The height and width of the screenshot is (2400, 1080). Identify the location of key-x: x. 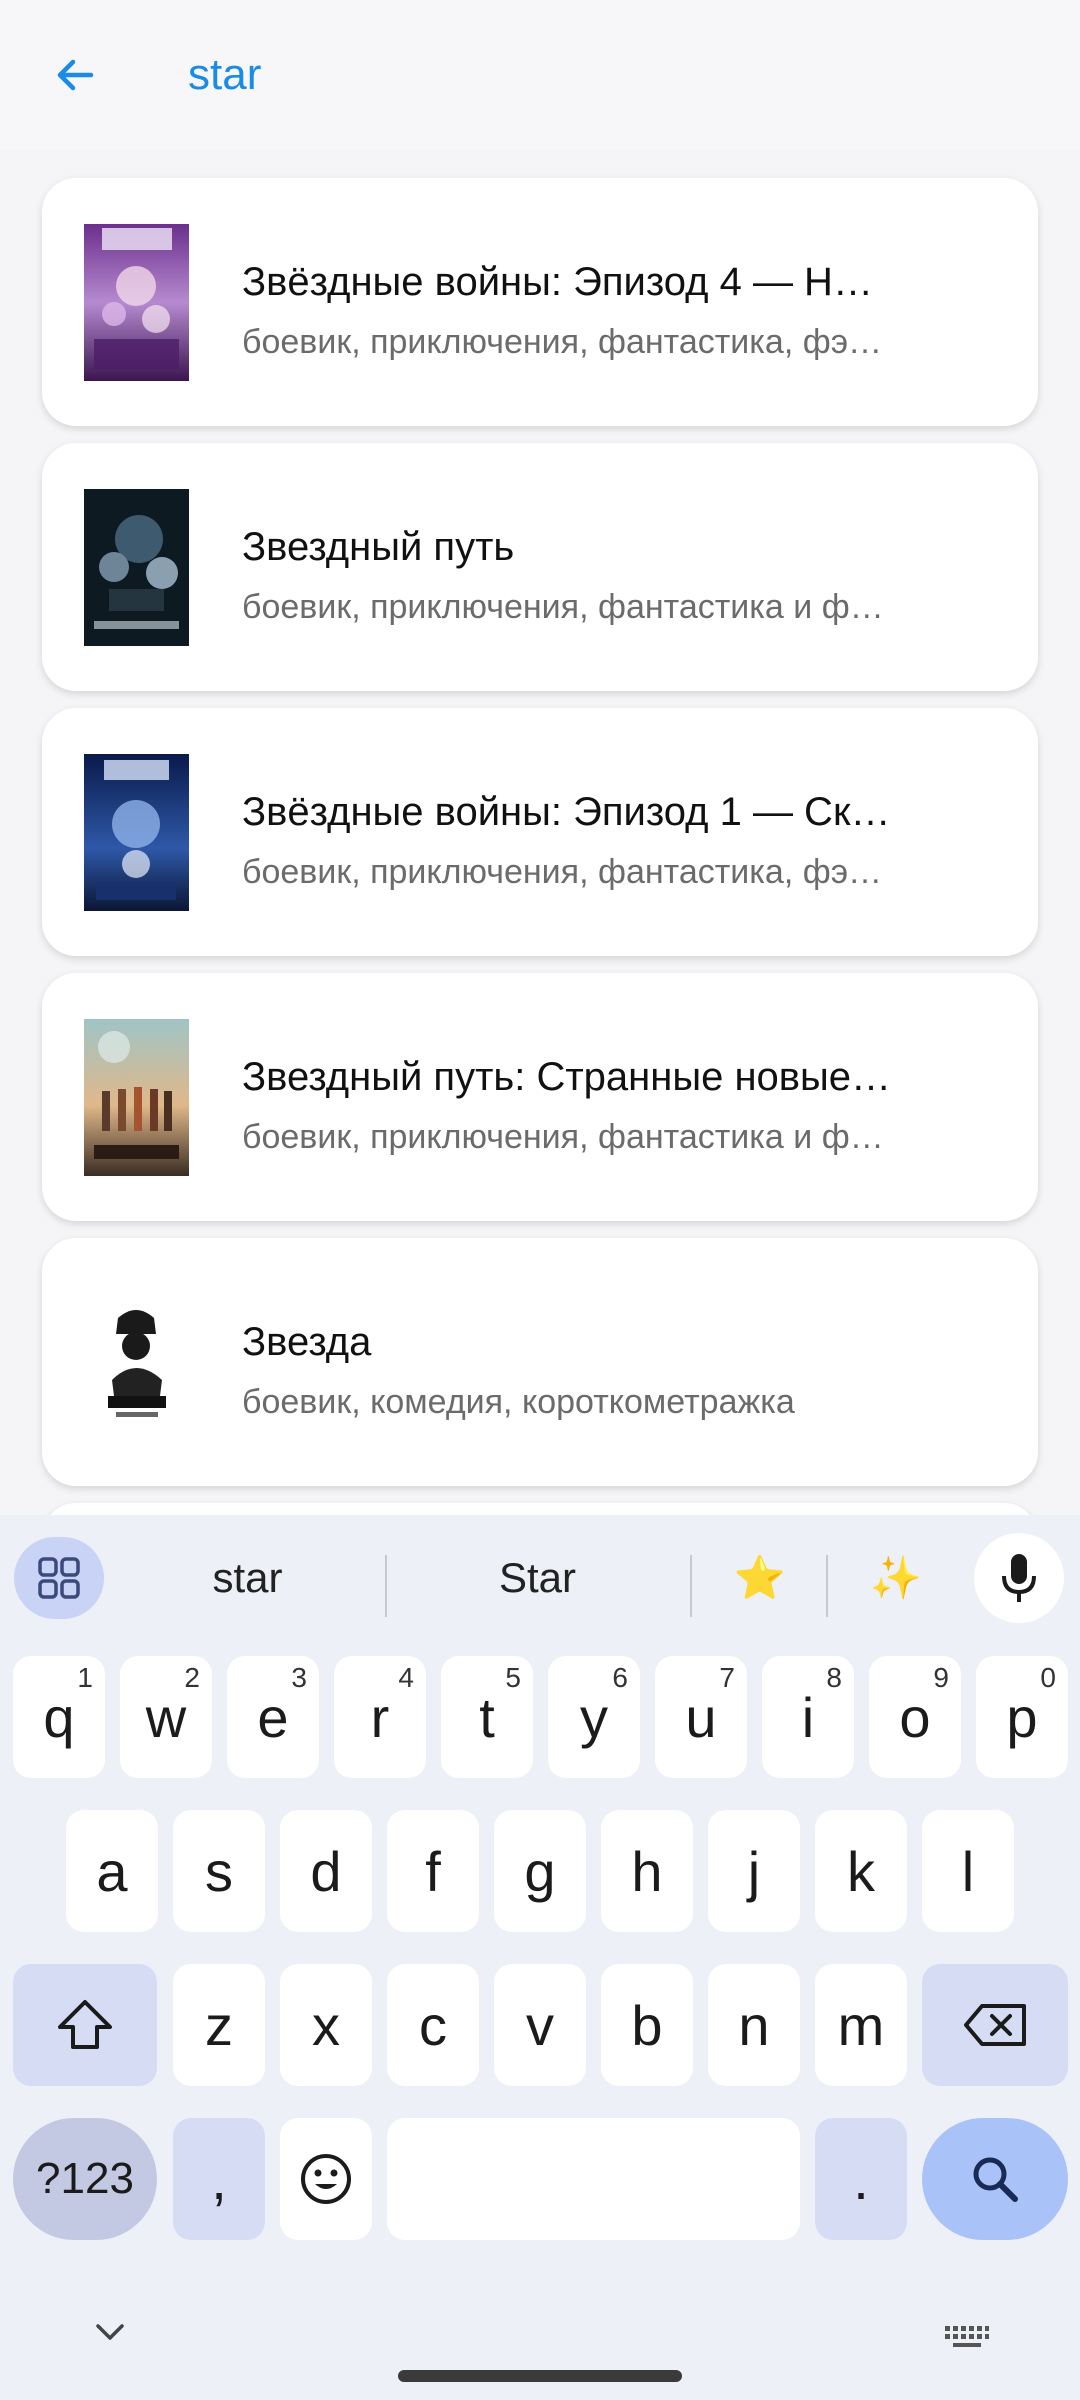
(326, 2025).